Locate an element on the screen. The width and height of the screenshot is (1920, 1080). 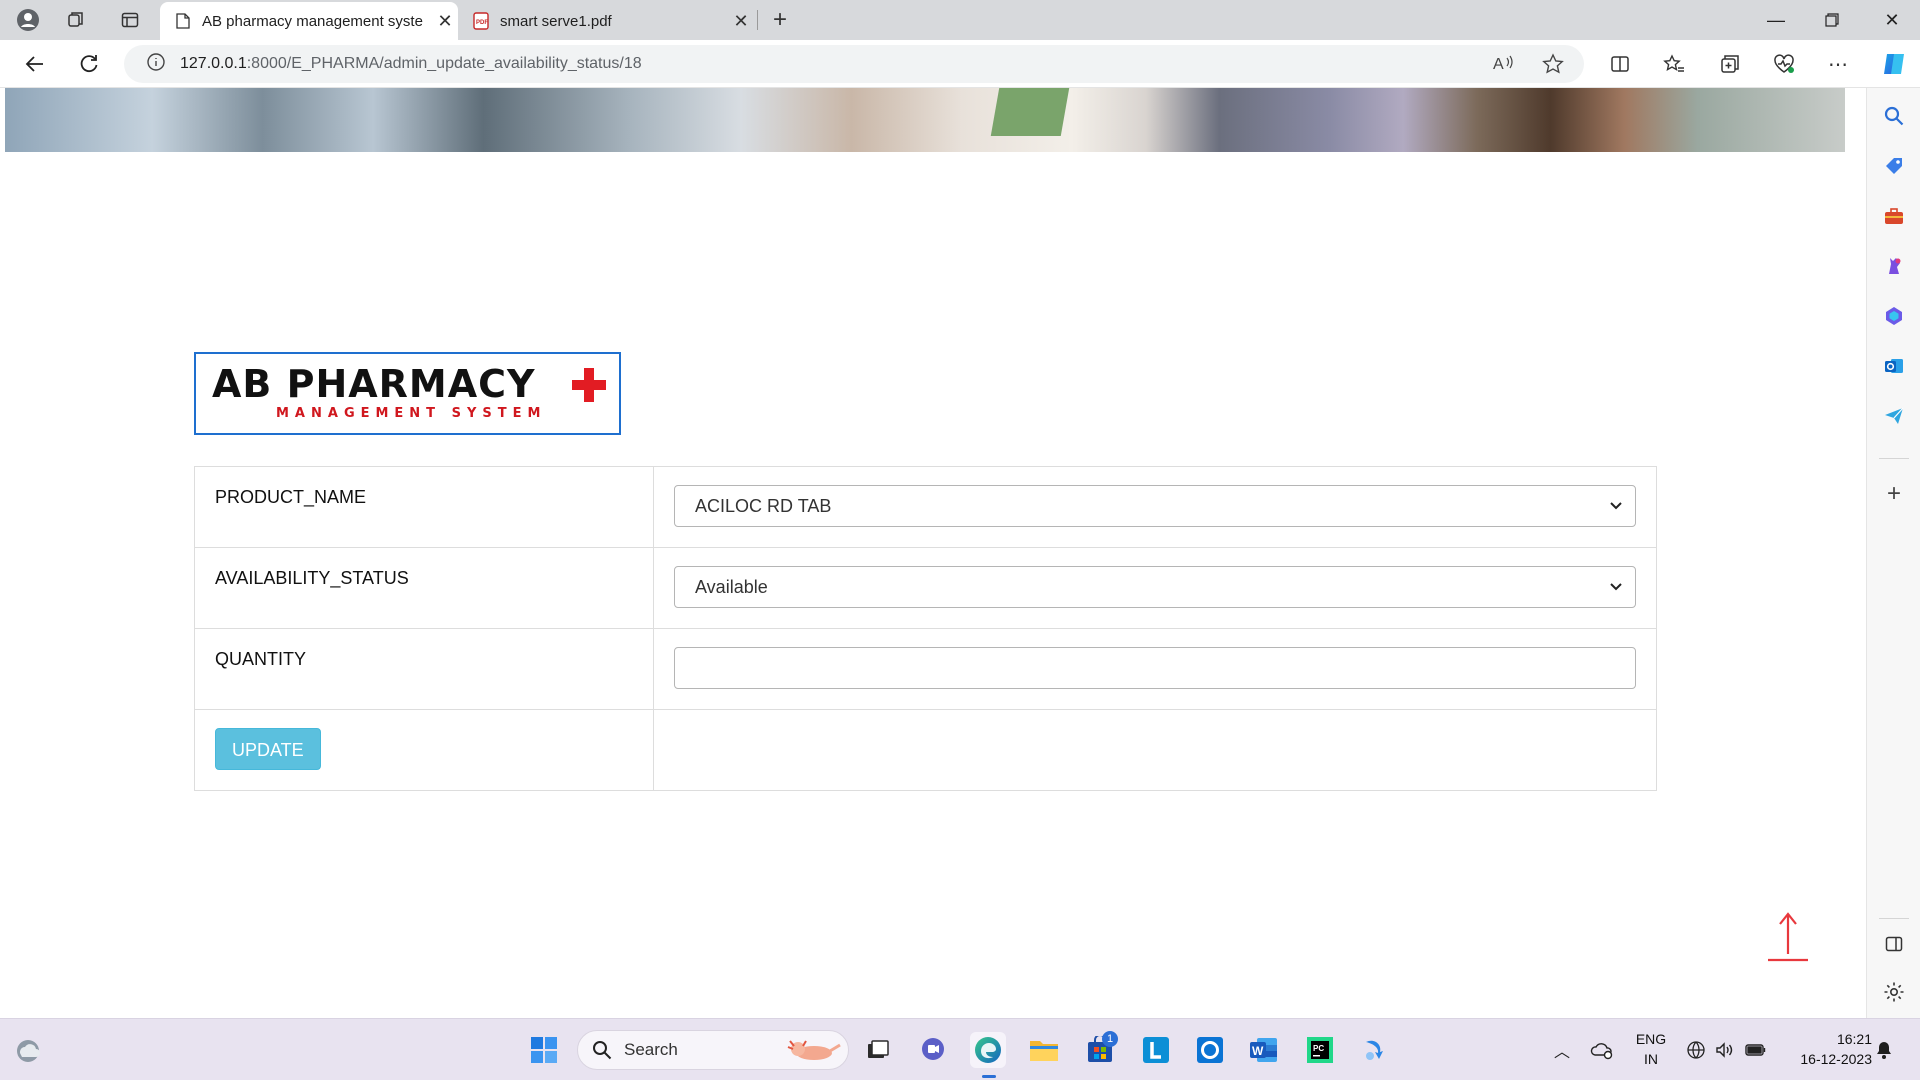
clock-time: 16:21 is located at coordinates (1854, 1039).